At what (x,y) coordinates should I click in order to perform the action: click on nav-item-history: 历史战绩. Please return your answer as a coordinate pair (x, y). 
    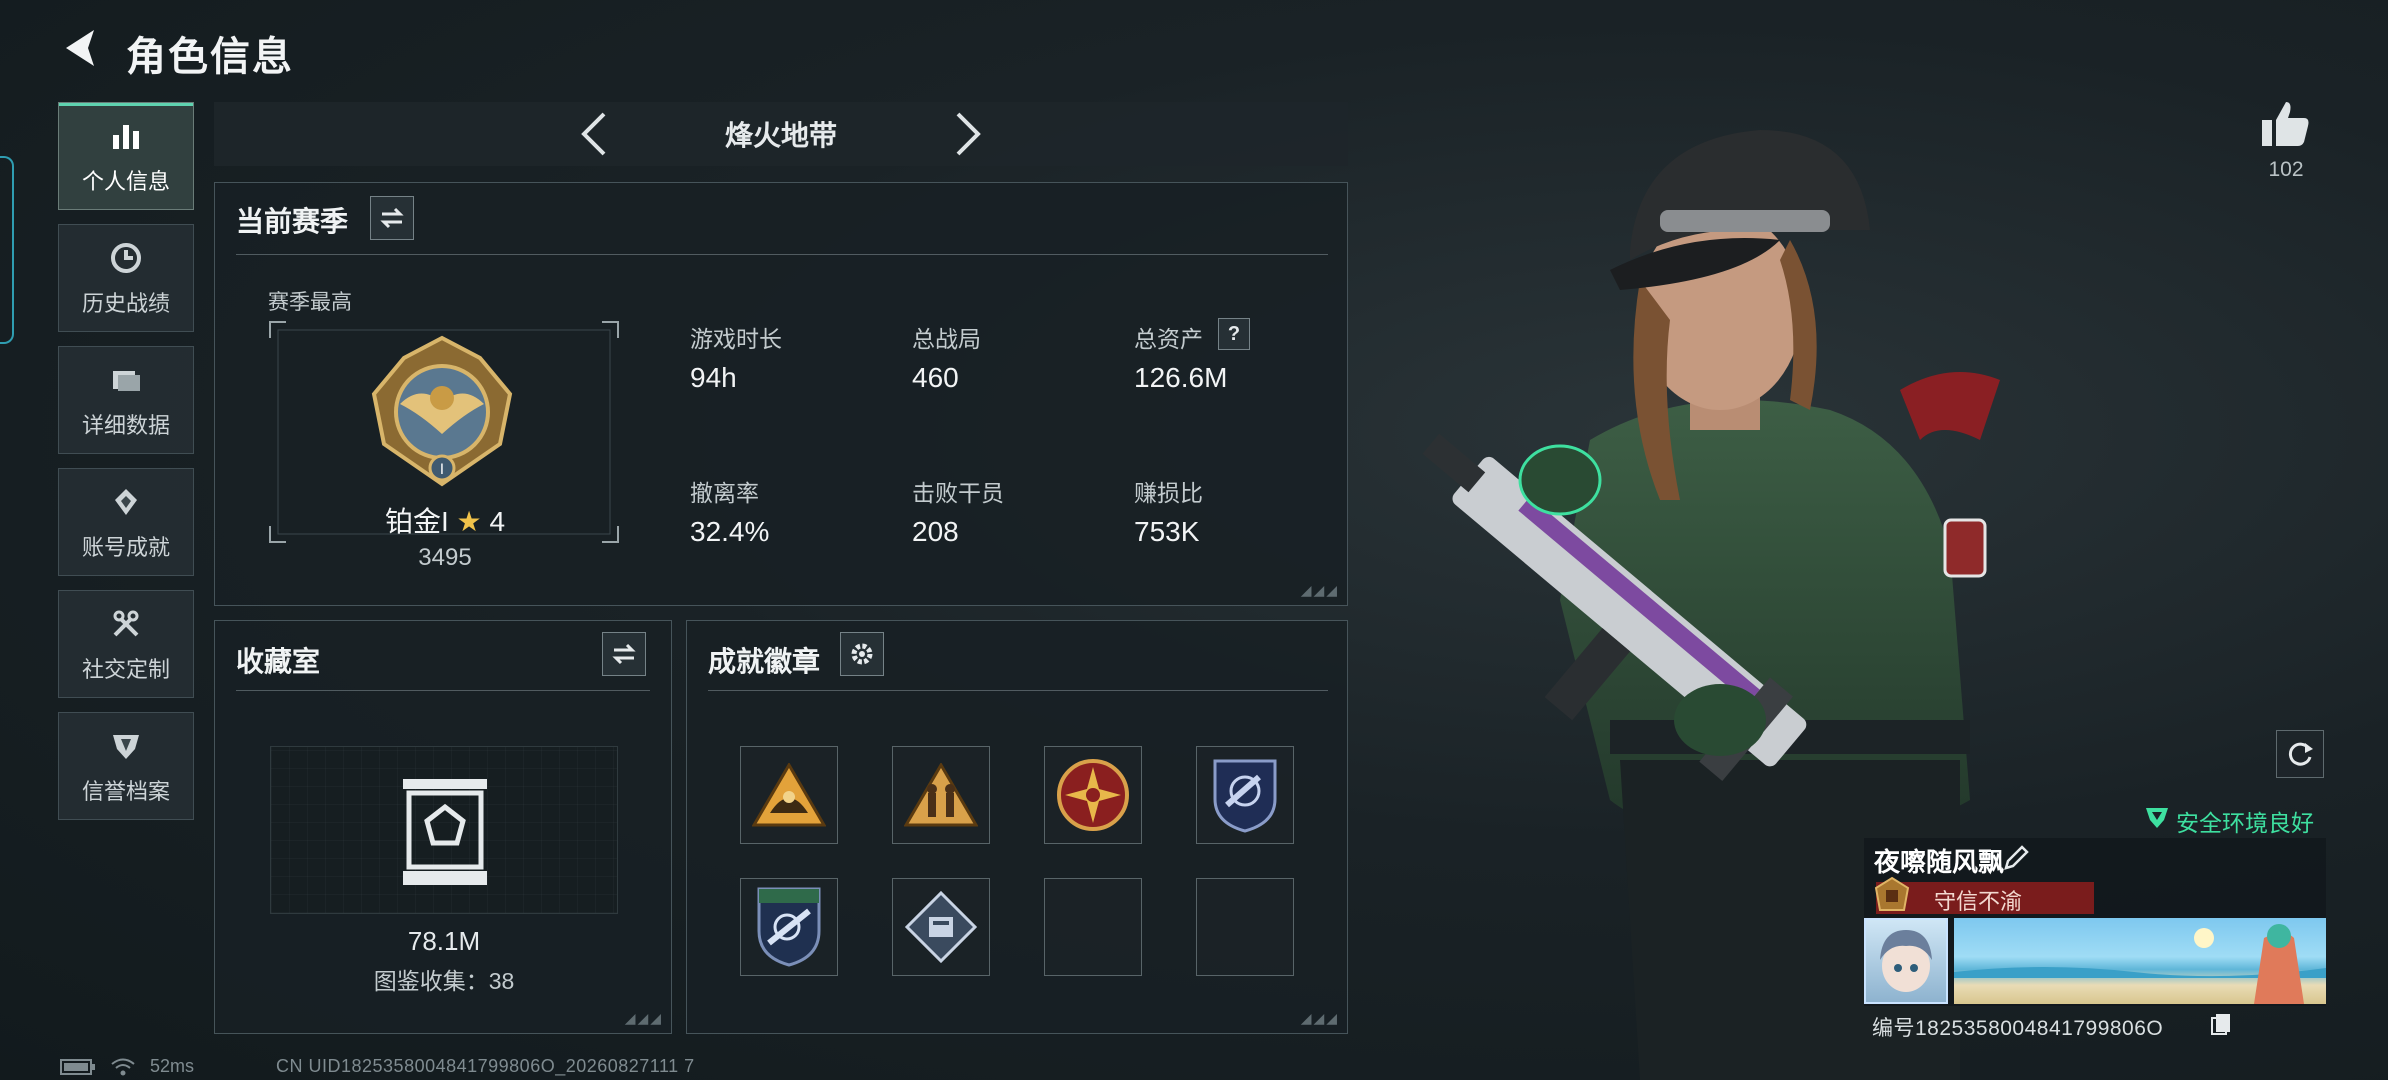
    Looking at the image, I should click on (126, 278).